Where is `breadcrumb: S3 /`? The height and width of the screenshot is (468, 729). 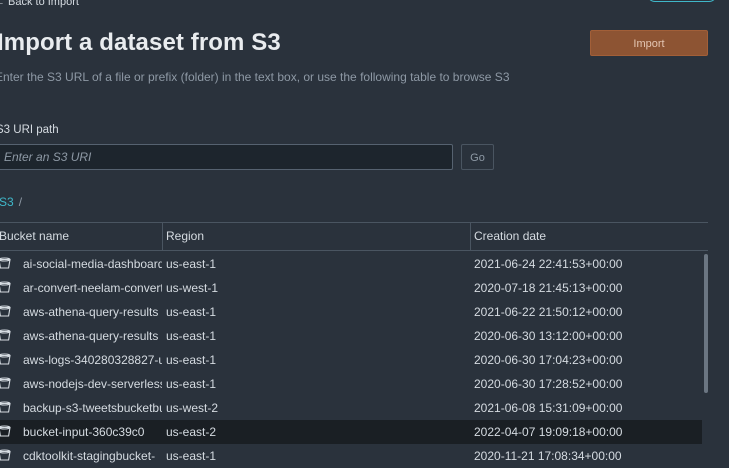 breadcrumb: S3 / is located at coordinates (11, 202).